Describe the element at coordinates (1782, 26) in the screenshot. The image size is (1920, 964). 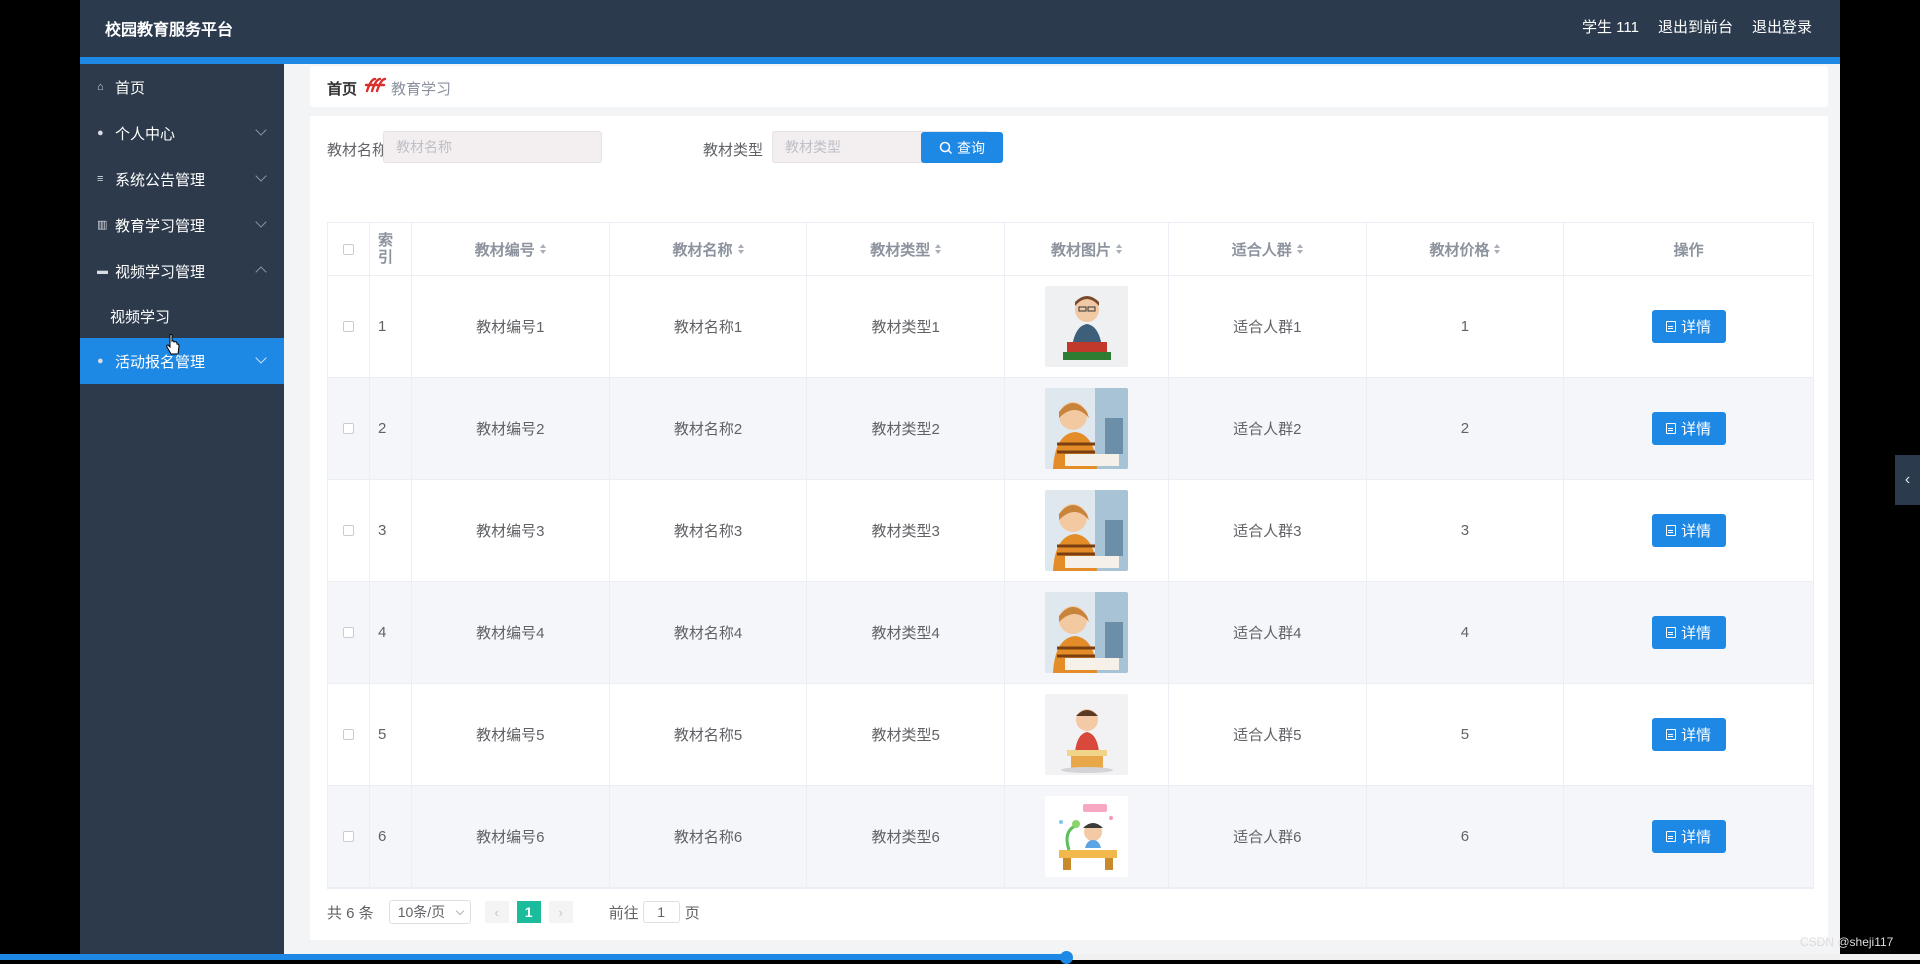
I see `logout-link: 退出登录` at that location.